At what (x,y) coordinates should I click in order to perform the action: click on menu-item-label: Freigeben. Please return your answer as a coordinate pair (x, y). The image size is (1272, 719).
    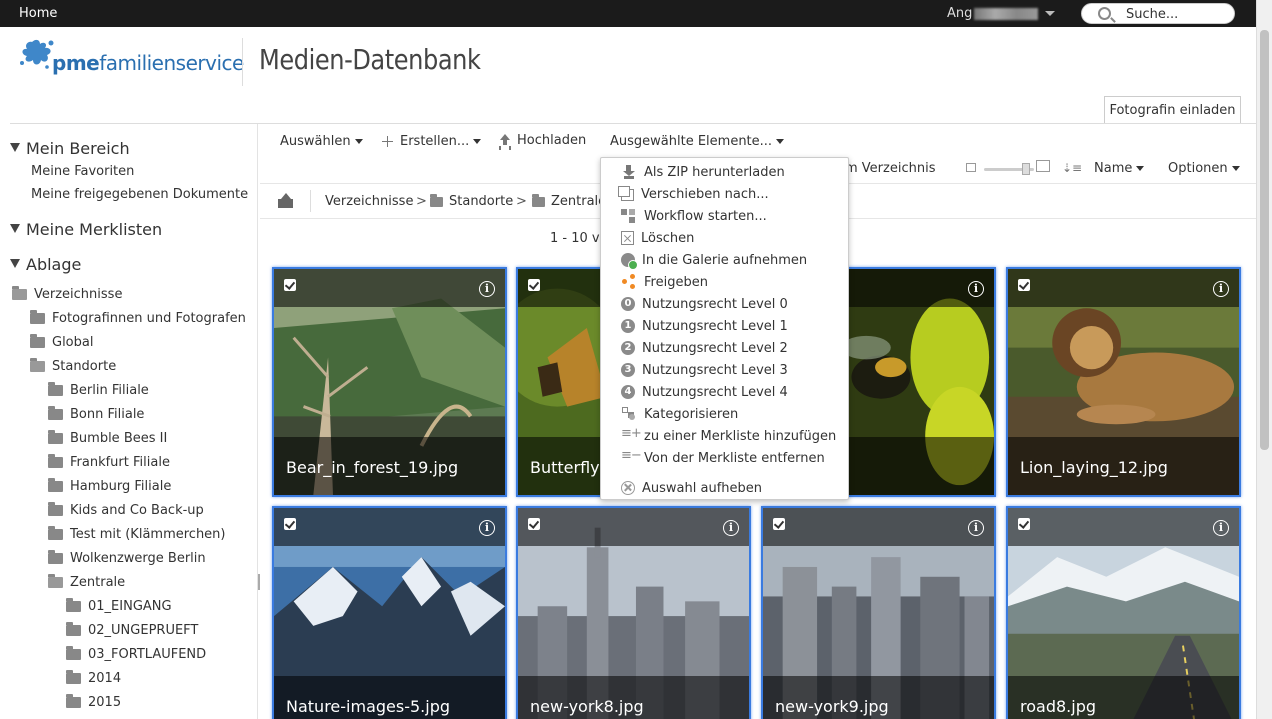
    Looking at the image, I should click on (676, 282).